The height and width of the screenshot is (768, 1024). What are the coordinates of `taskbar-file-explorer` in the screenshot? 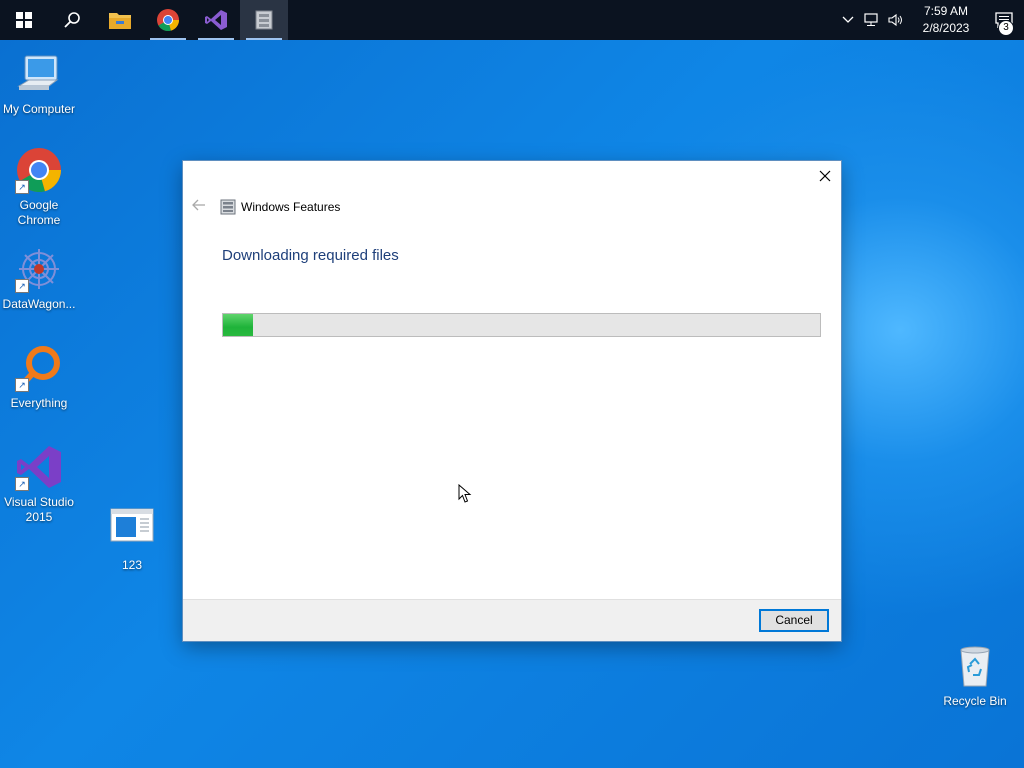 It's located at (120, 20).